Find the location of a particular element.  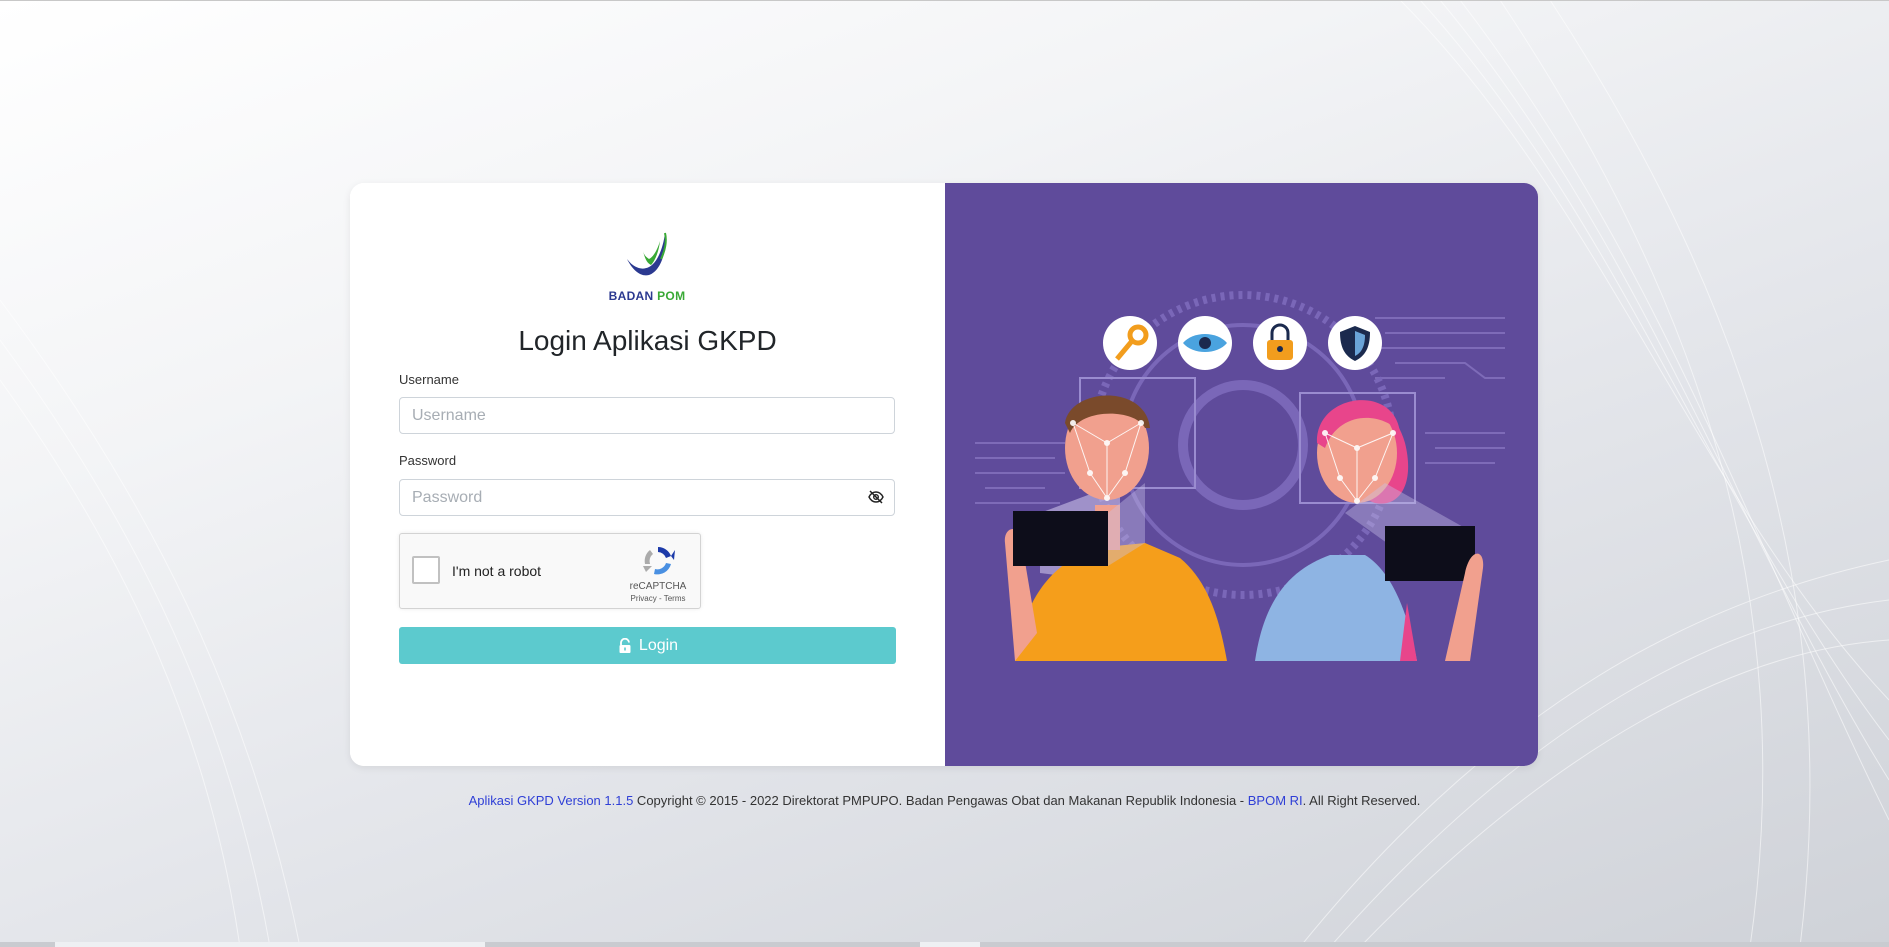

face-recognition-illustration is located at coordinates (1240, 476).